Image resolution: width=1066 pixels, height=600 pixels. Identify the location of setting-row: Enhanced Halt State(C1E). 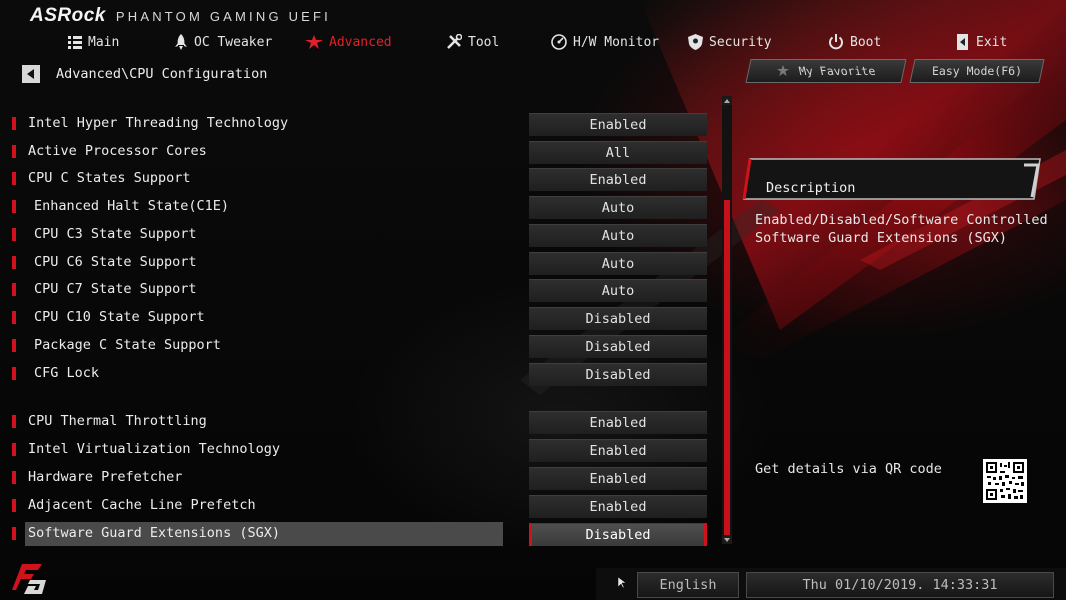
(260, 207).